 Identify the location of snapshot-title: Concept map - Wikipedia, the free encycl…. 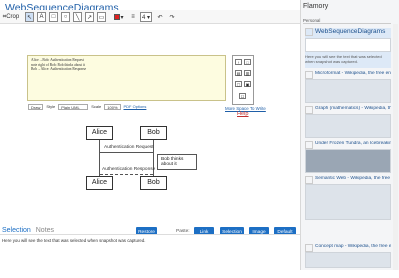
(353, 246).